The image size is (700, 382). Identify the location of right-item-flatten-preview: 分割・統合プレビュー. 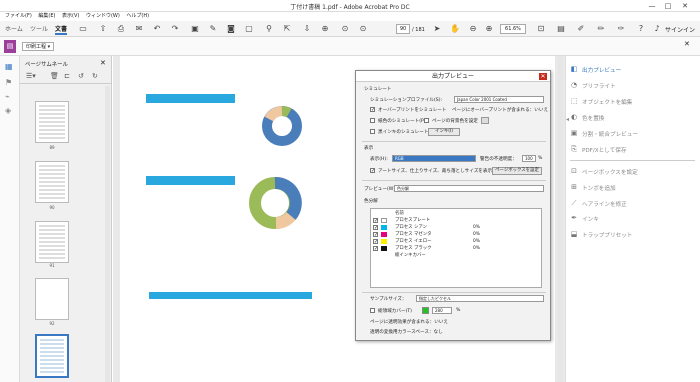
(610, 134).